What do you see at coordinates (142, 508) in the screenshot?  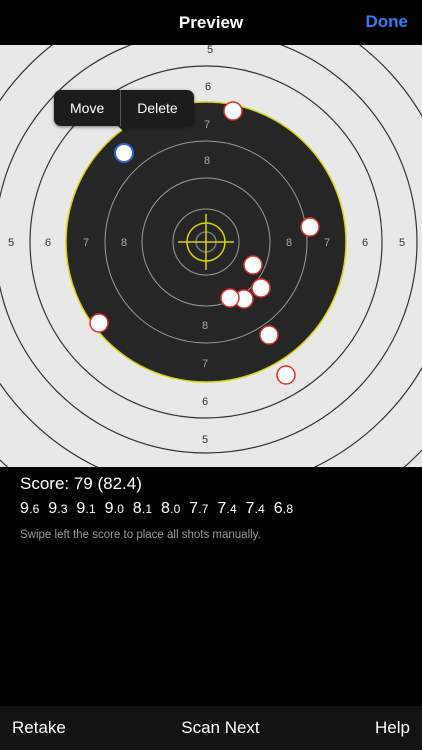 I see `shot-score: 8.1` at bounding box center [142, 508].